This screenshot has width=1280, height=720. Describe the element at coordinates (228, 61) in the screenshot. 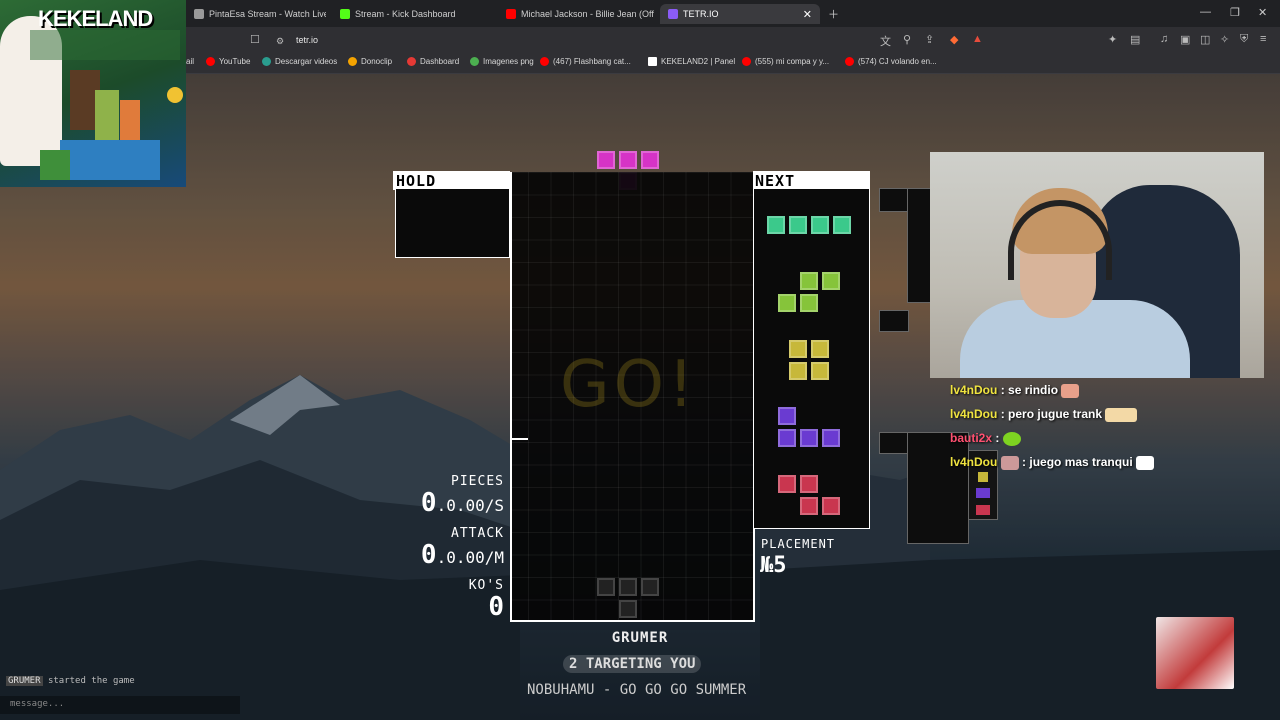

I see `bookmark-youtube: YouTube` at that location.